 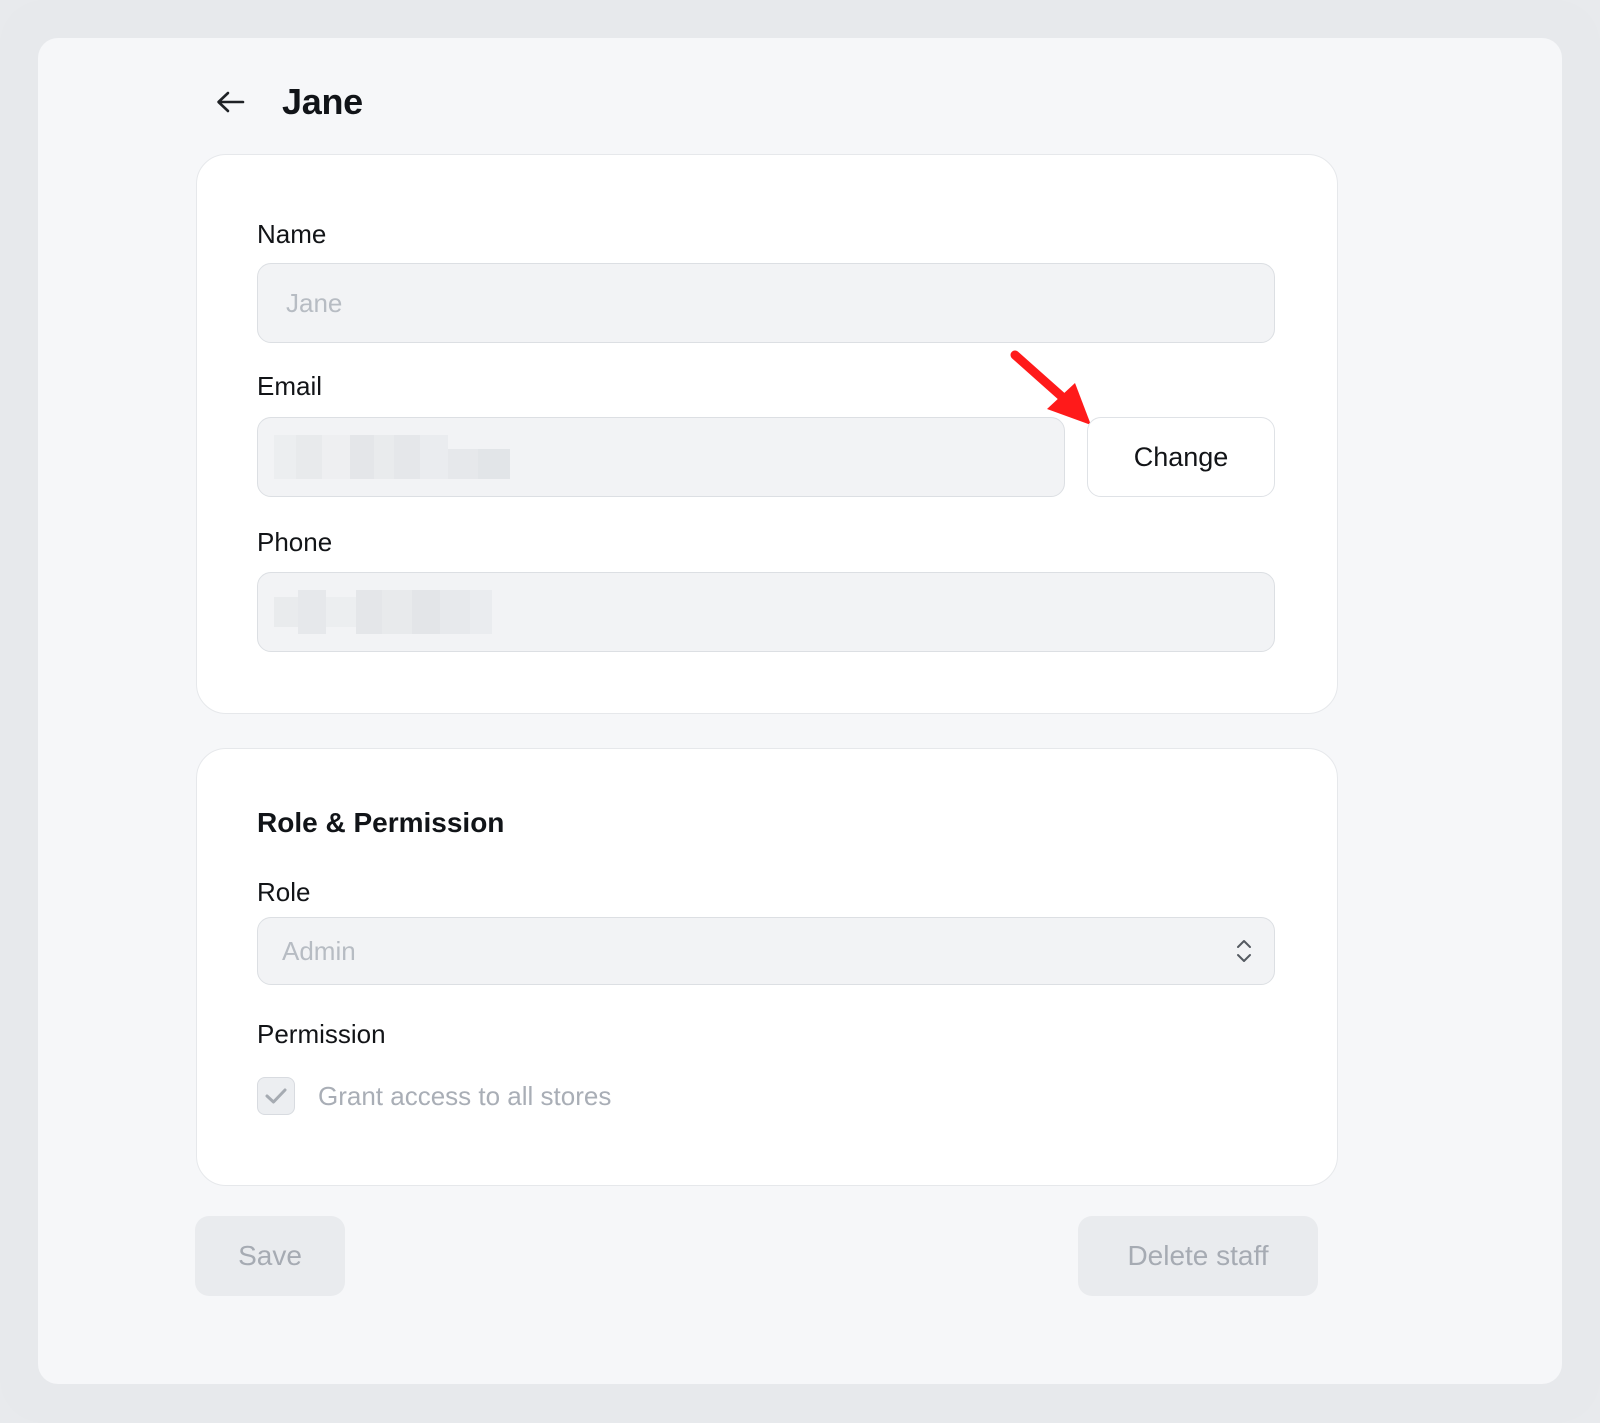 I want to click on redacted-phone, so click(x=383, y=612).